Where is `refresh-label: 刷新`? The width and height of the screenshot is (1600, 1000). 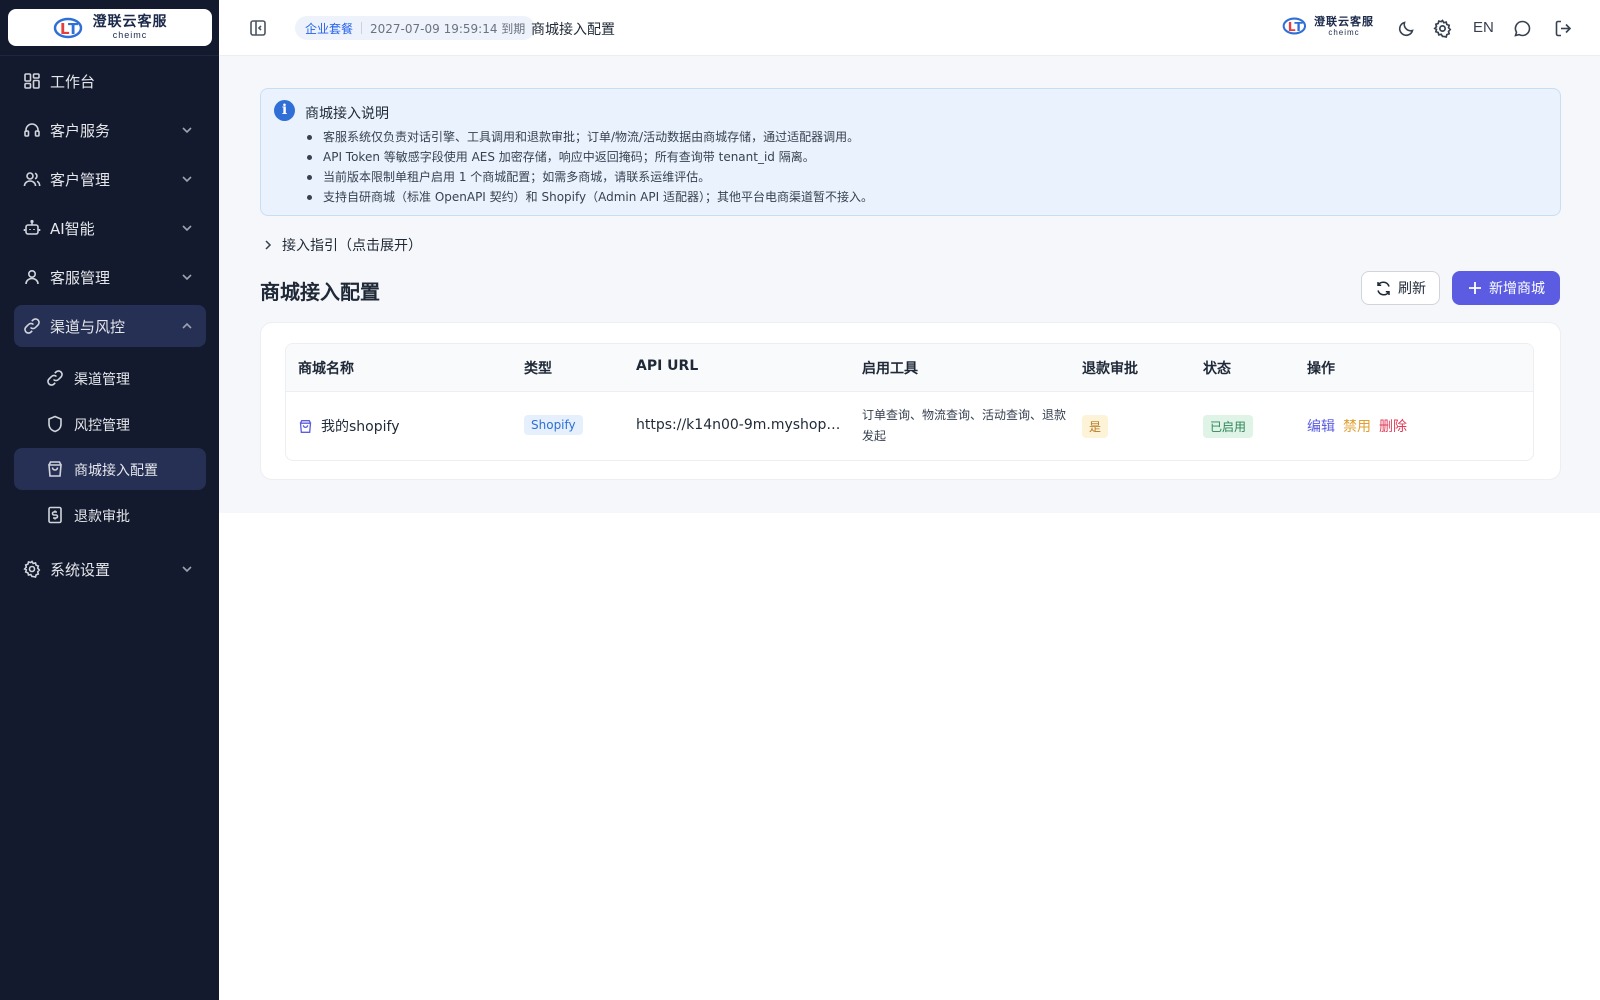
refresh-label: 刷新 is located at coordinates (1412, 289).